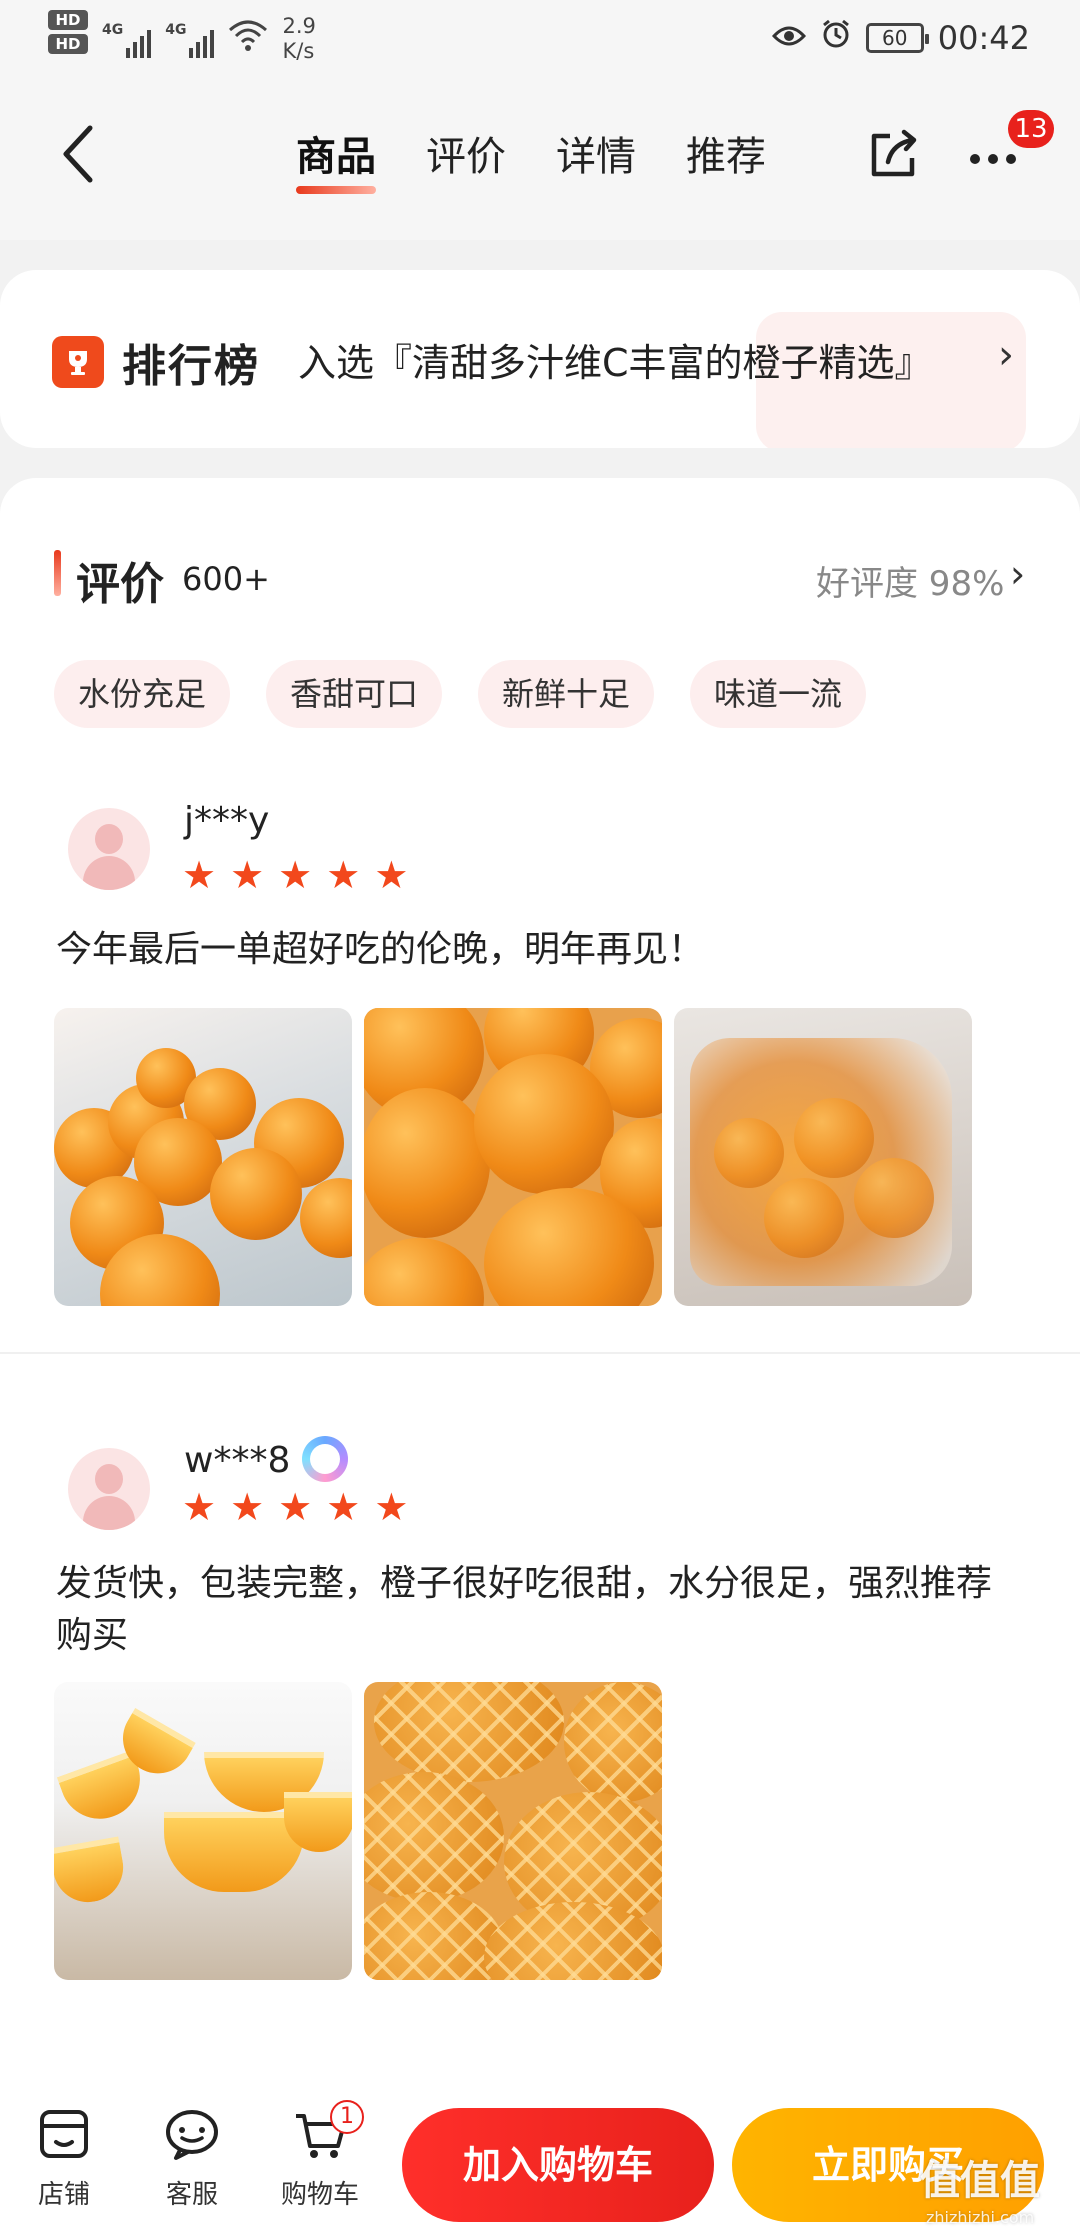 Image resolution: width=1080 pixels, height=2240 pixels. I want to click on shop-button: 店铺, so click(64, 2158).